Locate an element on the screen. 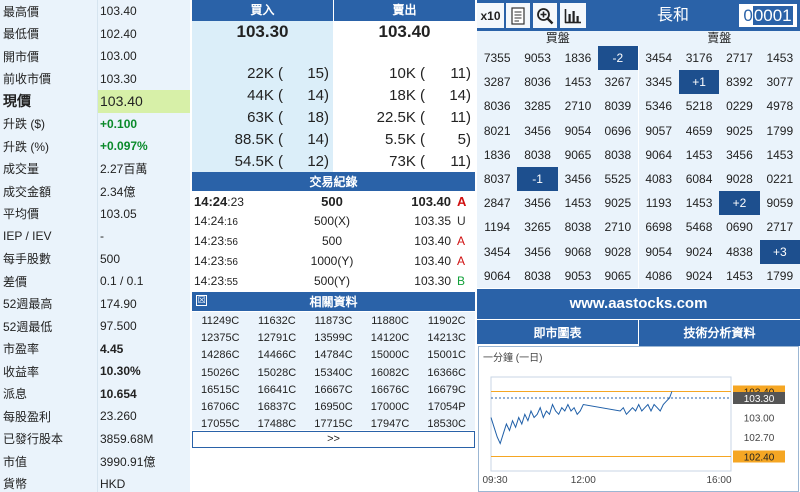  related-warrant-link: 17000C is located at coordinates (390, 407).